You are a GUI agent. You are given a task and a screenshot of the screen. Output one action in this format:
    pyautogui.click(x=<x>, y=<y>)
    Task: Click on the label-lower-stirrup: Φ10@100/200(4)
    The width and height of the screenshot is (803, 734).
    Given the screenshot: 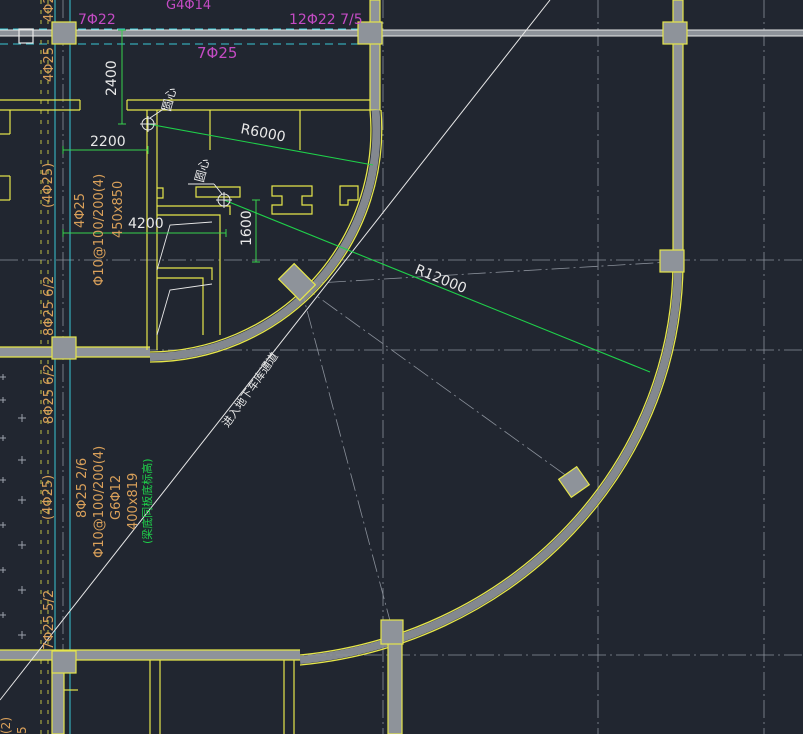 What is the action you would take?
    pyautogui.click(x=99, y=502)
    